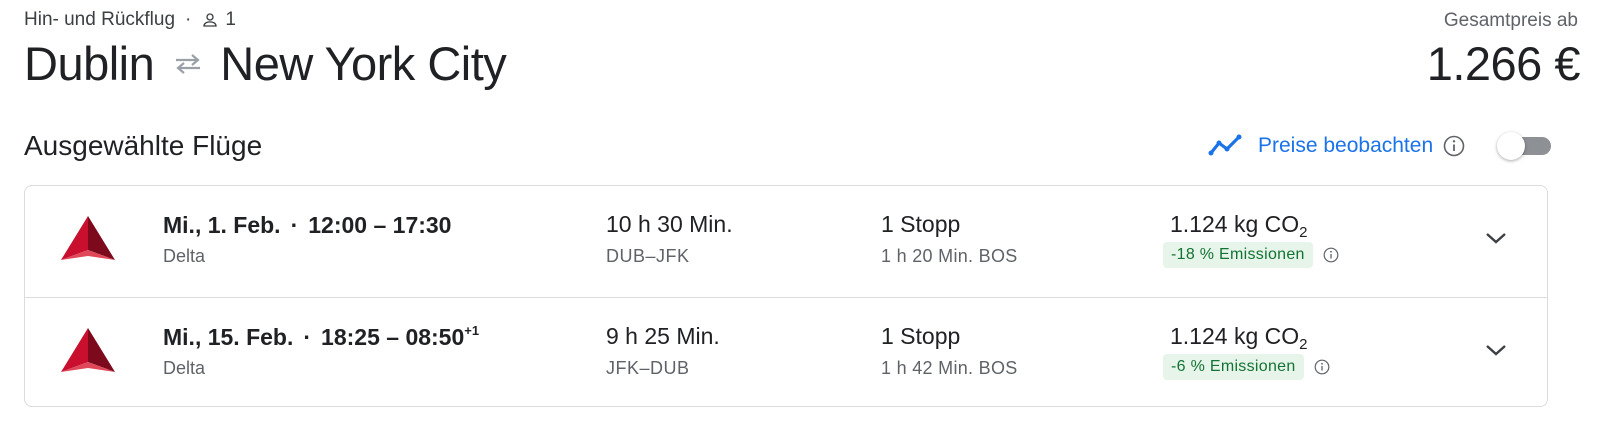 The height and width of the screenshot is (441, 1600). I want to click on price-tracking-control: Preise beobachten, so click(1336, 146).